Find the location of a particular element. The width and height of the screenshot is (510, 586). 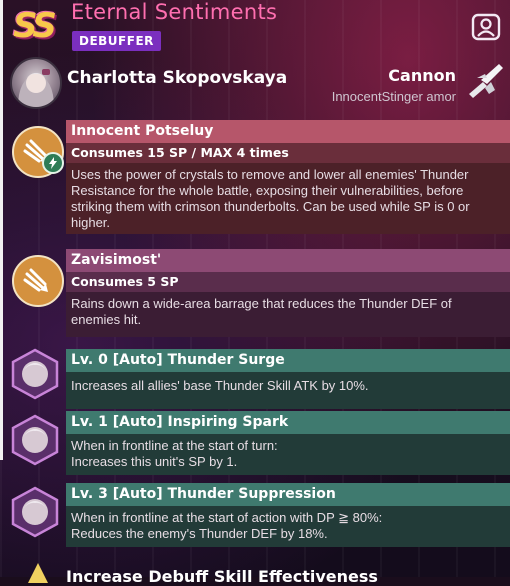

profile-card-icon is located at coordinates (486, 27).